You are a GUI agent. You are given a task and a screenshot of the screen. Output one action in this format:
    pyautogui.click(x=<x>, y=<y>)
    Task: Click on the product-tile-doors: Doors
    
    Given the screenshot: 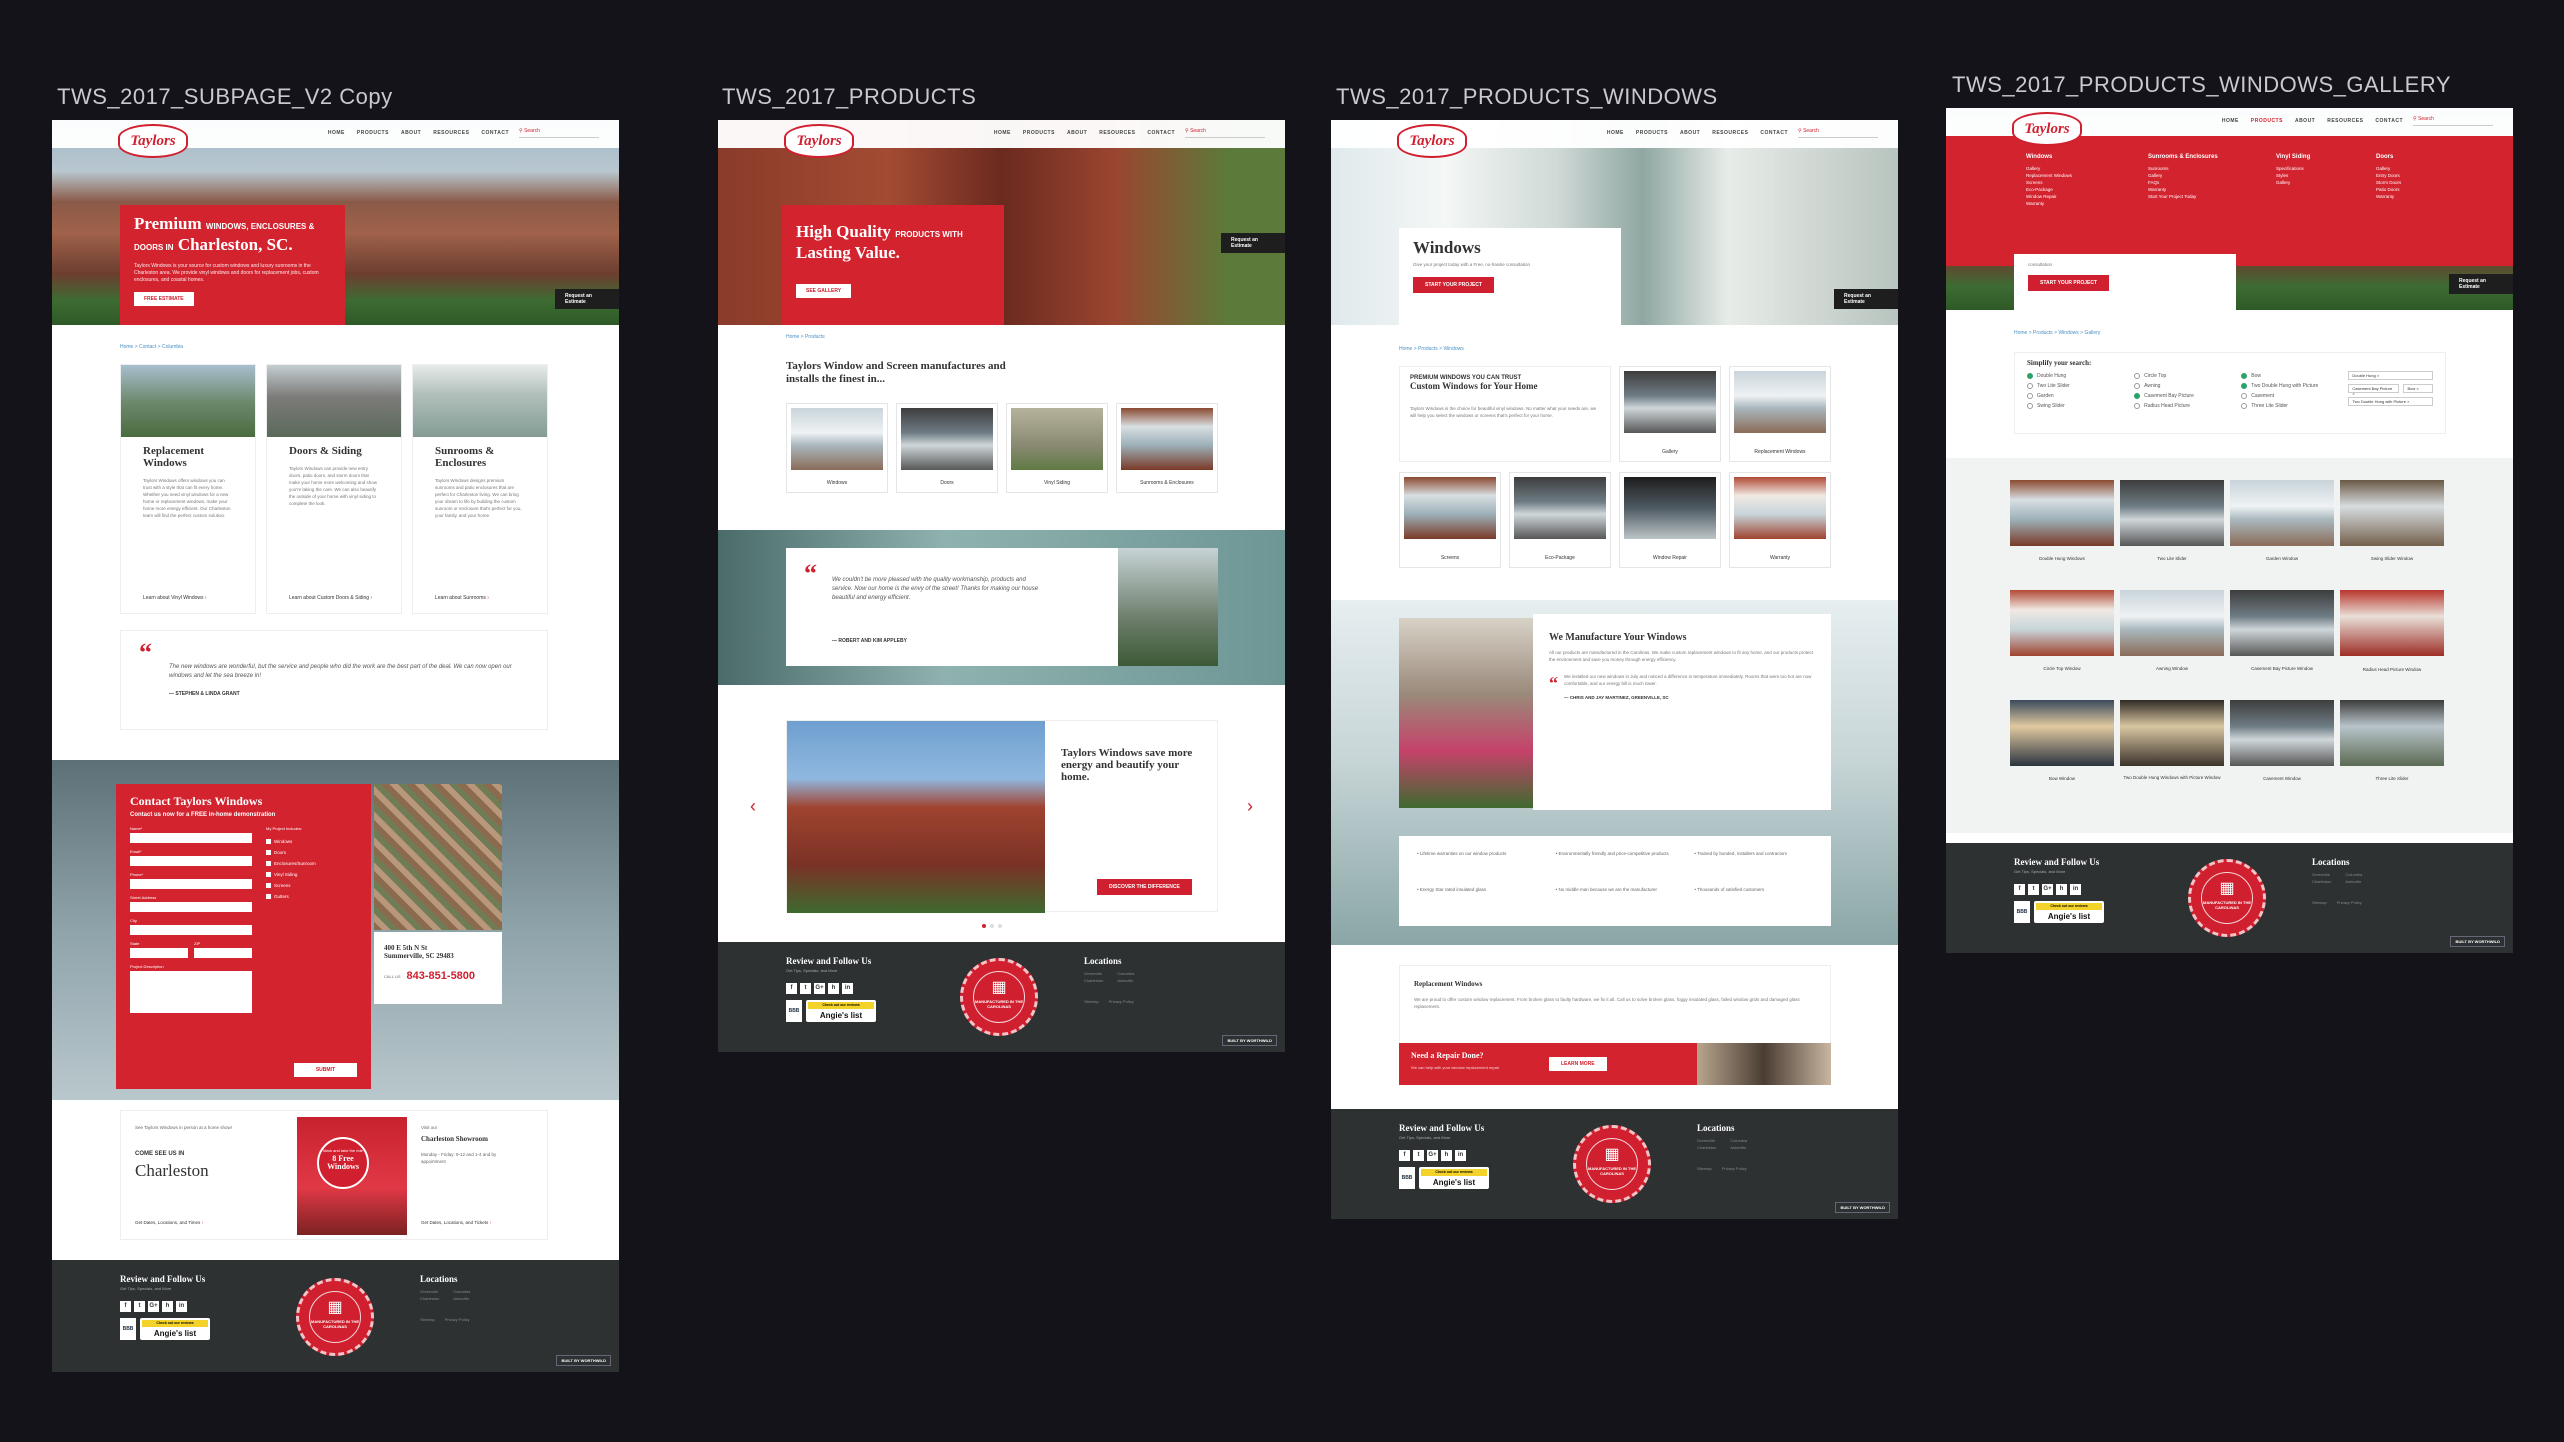 What is the action you would take?
    pyautogui.click(x=947, y=448)
    